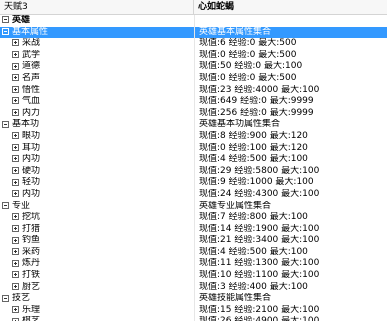 The height and width of the screenshot is (321, 387). I want to click on property-value-cell: 现值:9 经验:1000 最大:100, so click(290, 183).